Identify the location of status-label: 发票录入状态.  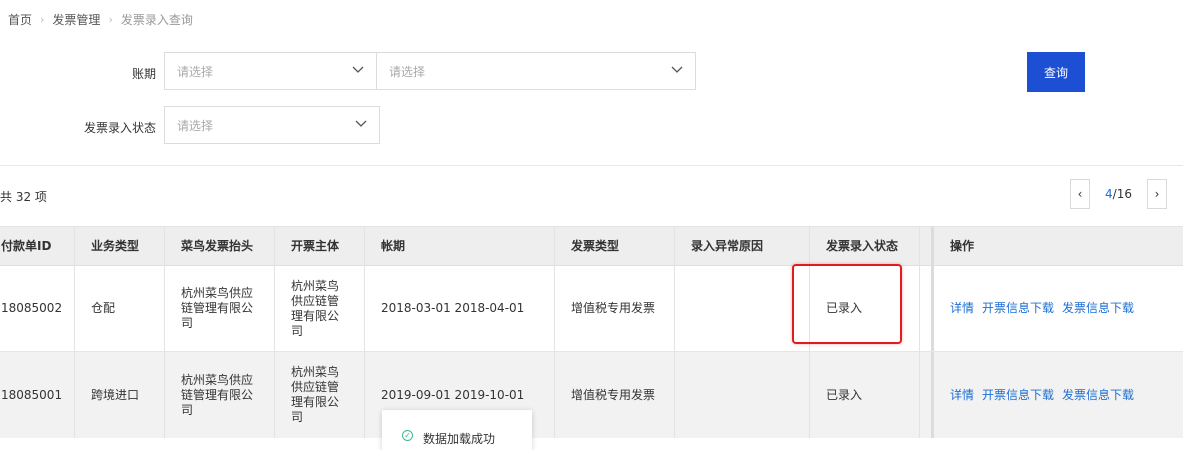
(119, 128).